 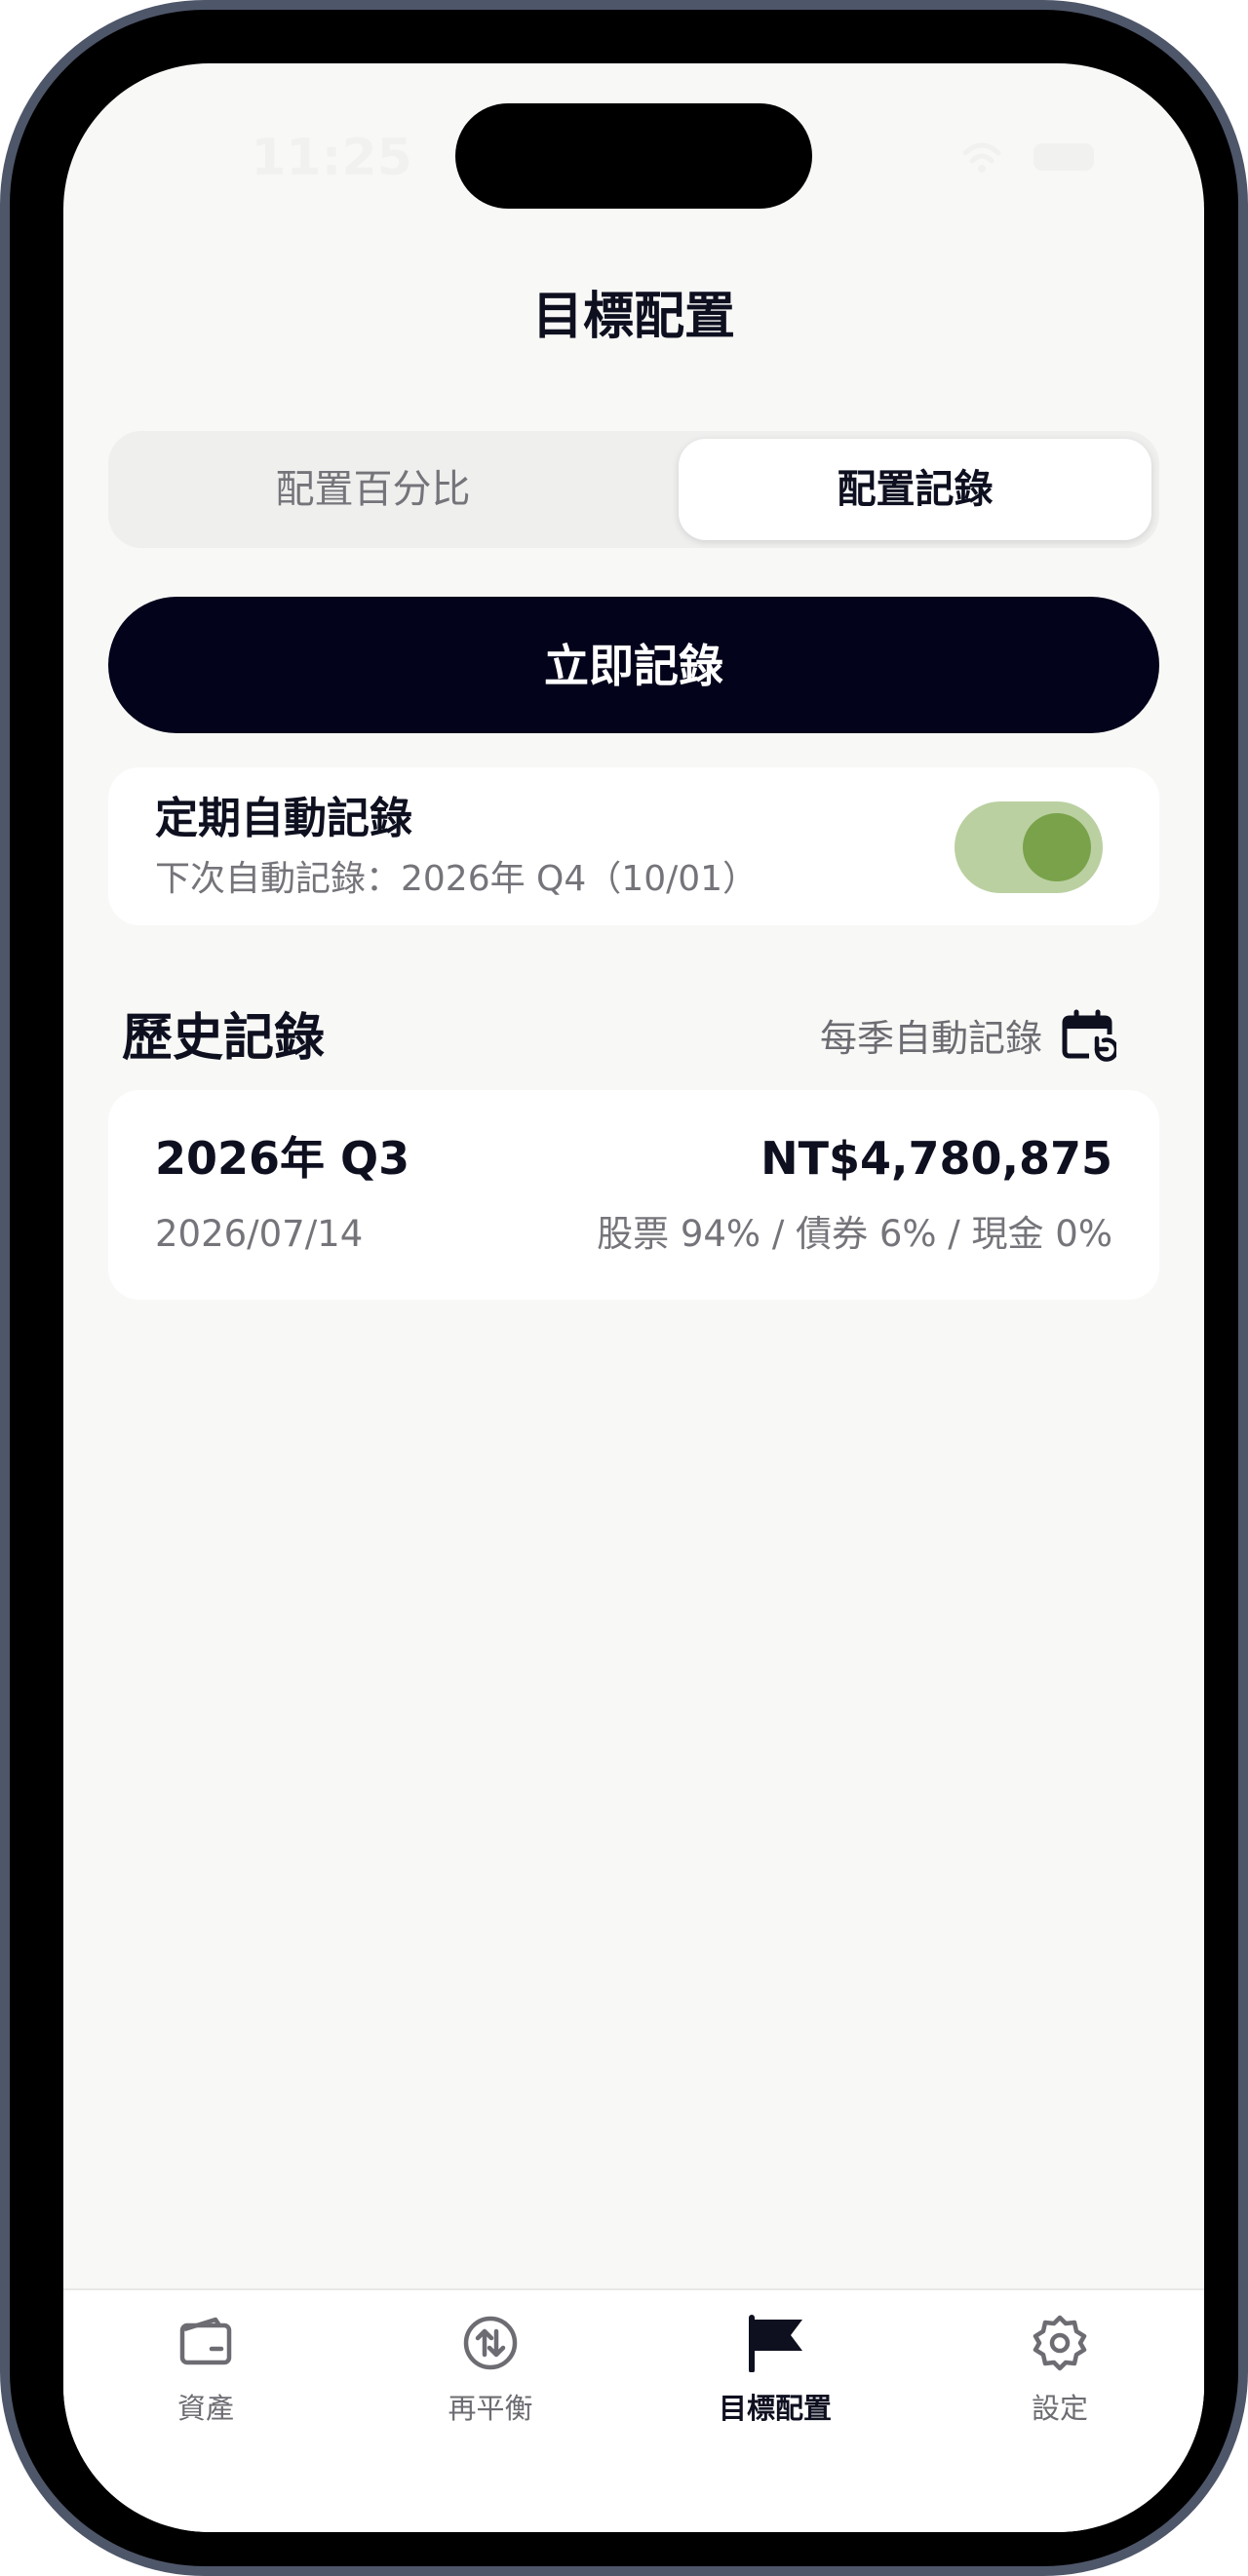 I want to click on status-time: 11:25, so click(x=331, y=158).